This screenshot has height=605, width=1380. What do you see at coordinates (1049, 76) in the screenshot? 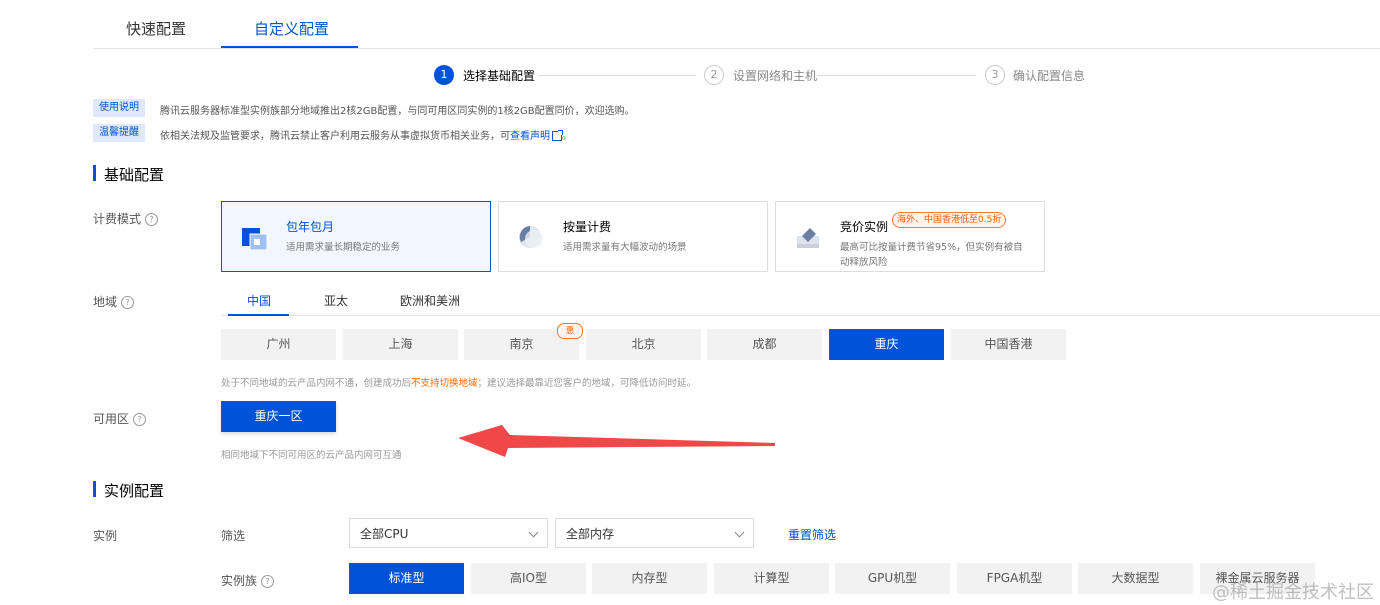
I see `step-3-label: 确认配置信息` at bounding box center [1049, 76].